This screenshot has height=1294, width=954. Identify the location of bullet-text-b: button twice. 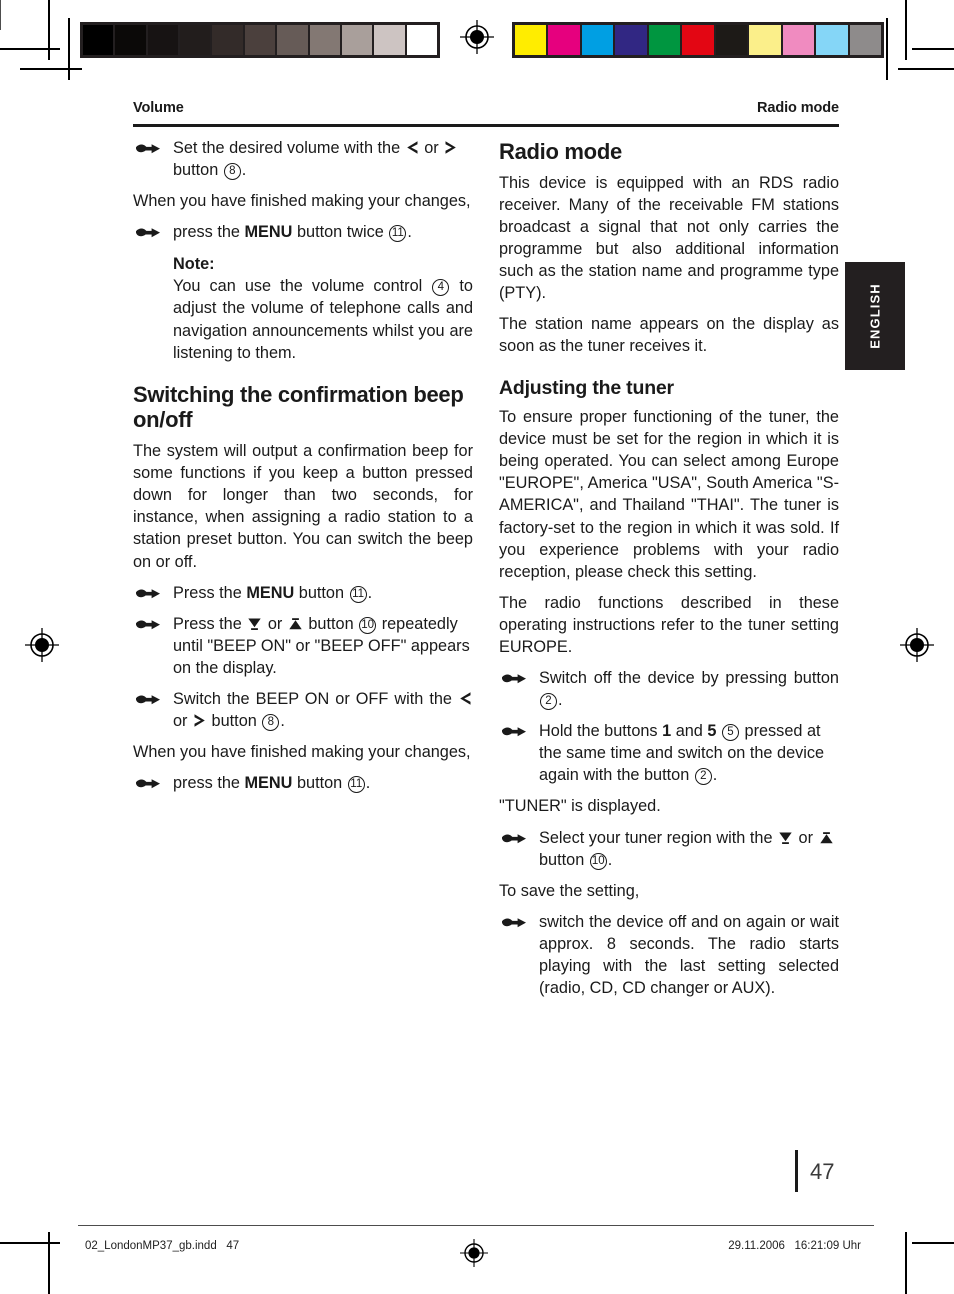
(340, 232).